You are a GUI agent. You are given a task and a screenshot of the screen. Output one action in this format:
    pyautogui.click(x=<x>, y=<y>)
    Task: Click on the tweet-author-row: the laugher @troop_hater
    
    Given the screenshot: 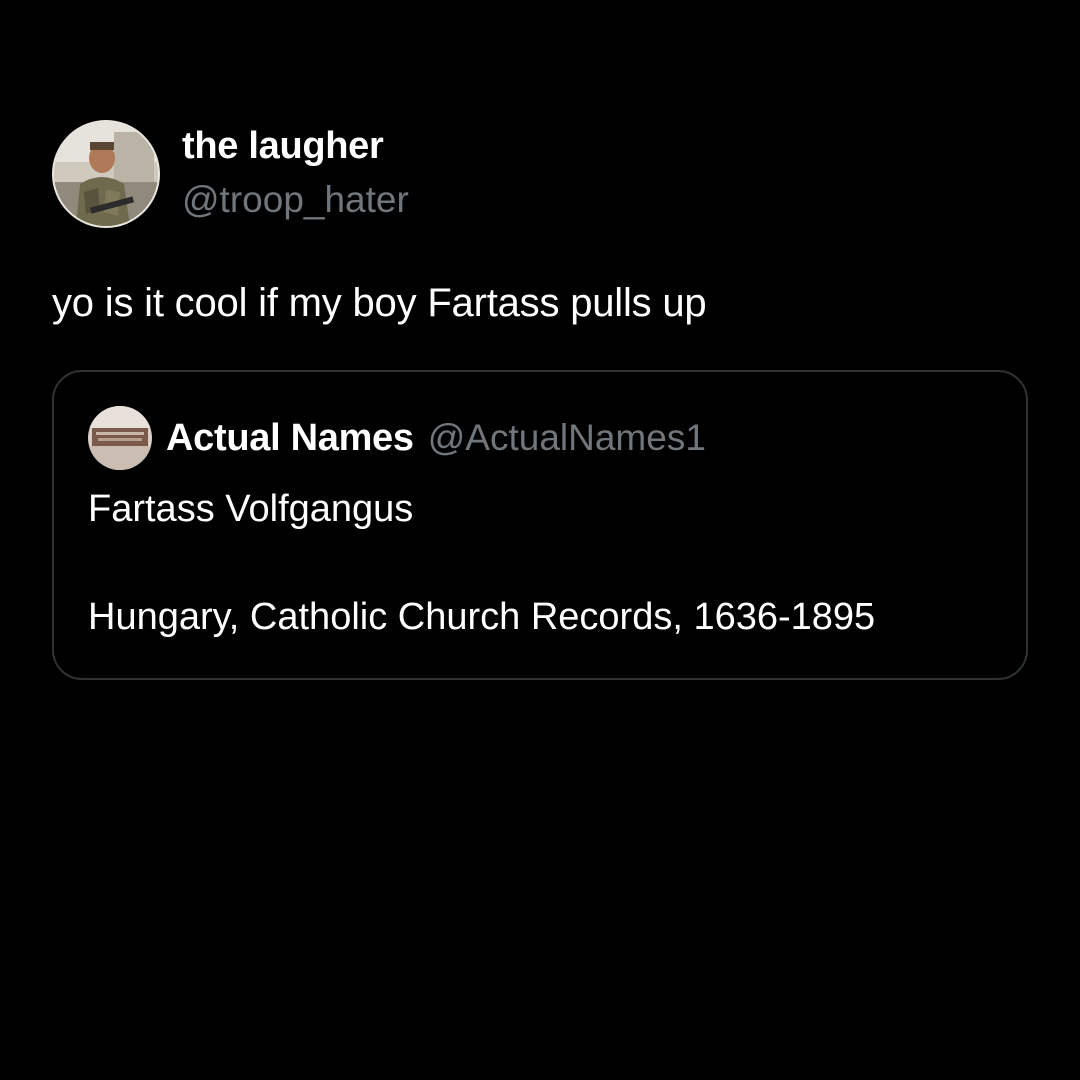 What is the action you would take?
    pyautogui.click(x=540, y=175)
    